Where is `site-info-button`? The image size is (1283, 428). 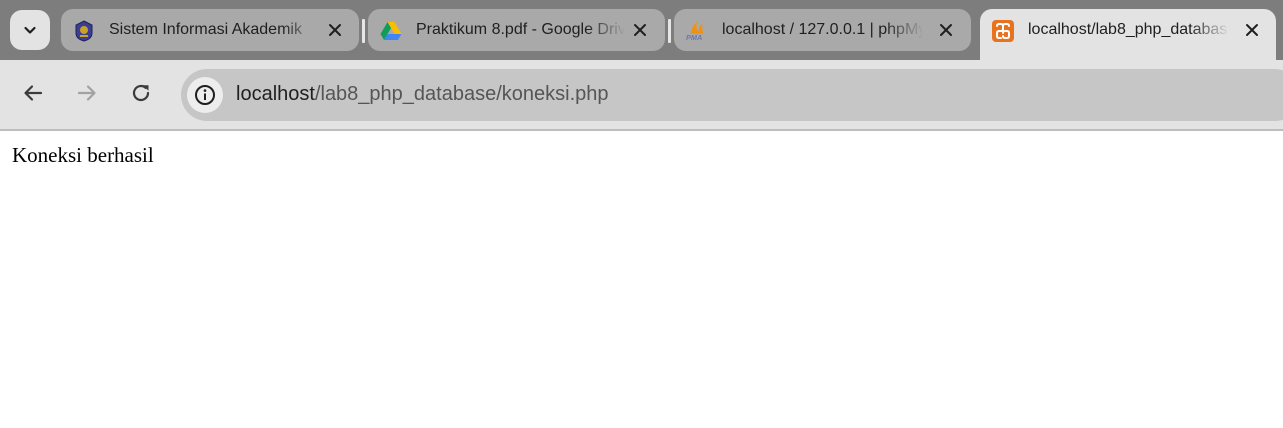
site-info-button is located at coordinates (205, 95).